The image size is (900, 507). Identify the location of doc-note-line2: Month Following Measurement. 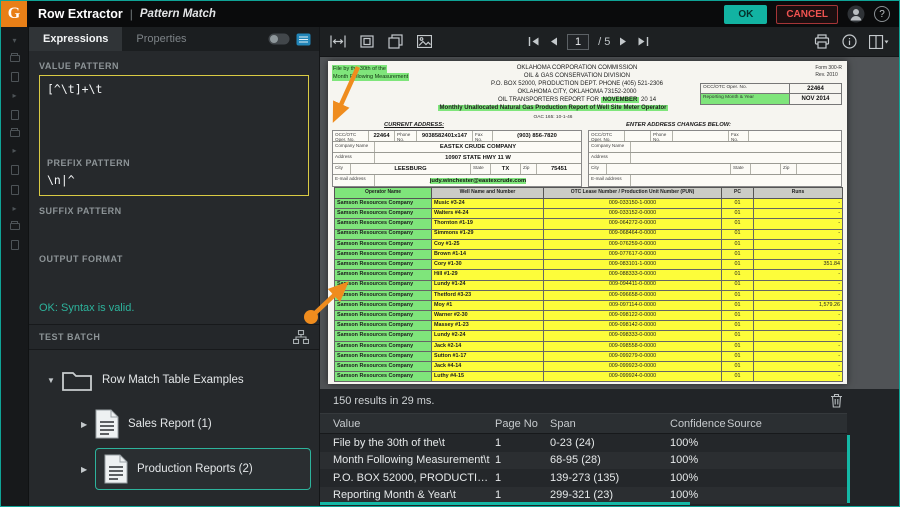
(371, 77).